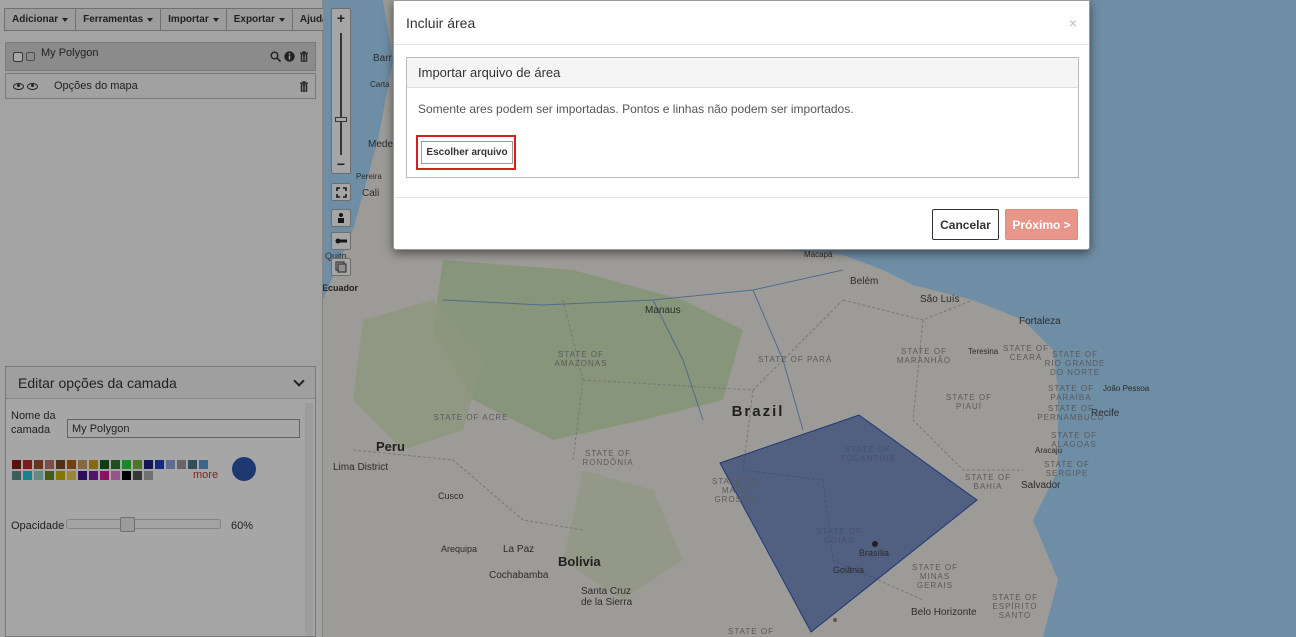  Describe the element at coordinates (741, 23) in the screenshot. I see `dialog-header: Incluir área ×` at that location.